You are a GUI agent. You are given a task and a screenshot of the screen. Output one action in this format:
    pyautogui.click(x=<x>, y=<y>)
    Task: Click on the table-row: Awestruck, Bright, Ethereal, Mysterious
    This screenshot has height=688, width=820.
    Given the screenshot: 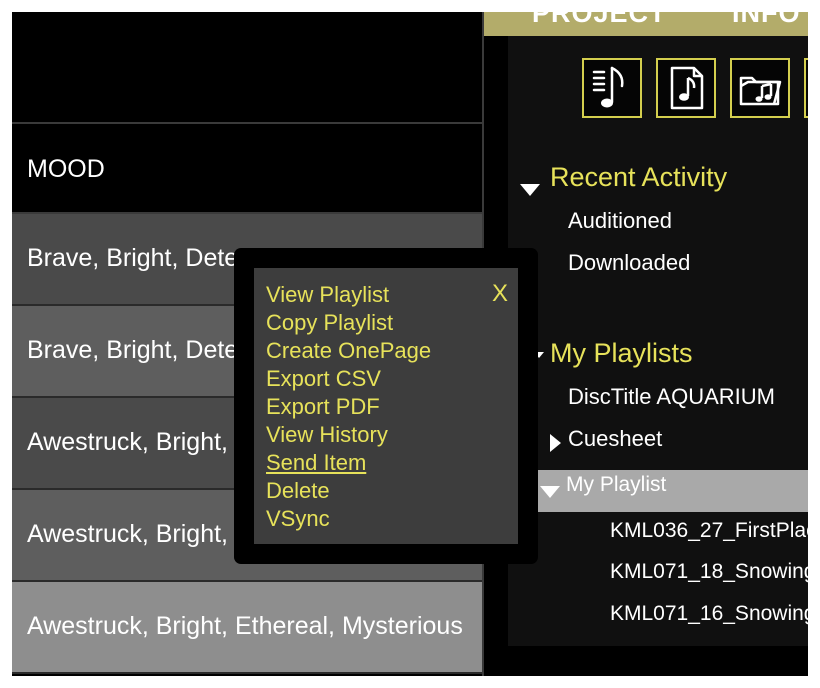 What is the action you would take?
    pyautogui.click(x=247, y=628)
    